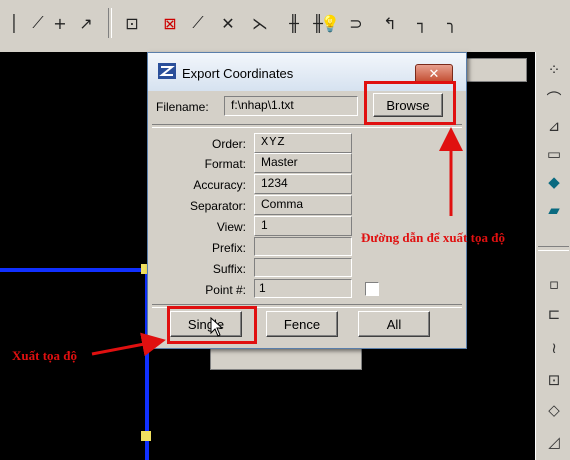 This screenshot has height=460, width=570. What do you see at coordinates (45, 355) in the screenshot?
I see `single-annotation: Xuất tọa độ` at bounding box center [45, 355].